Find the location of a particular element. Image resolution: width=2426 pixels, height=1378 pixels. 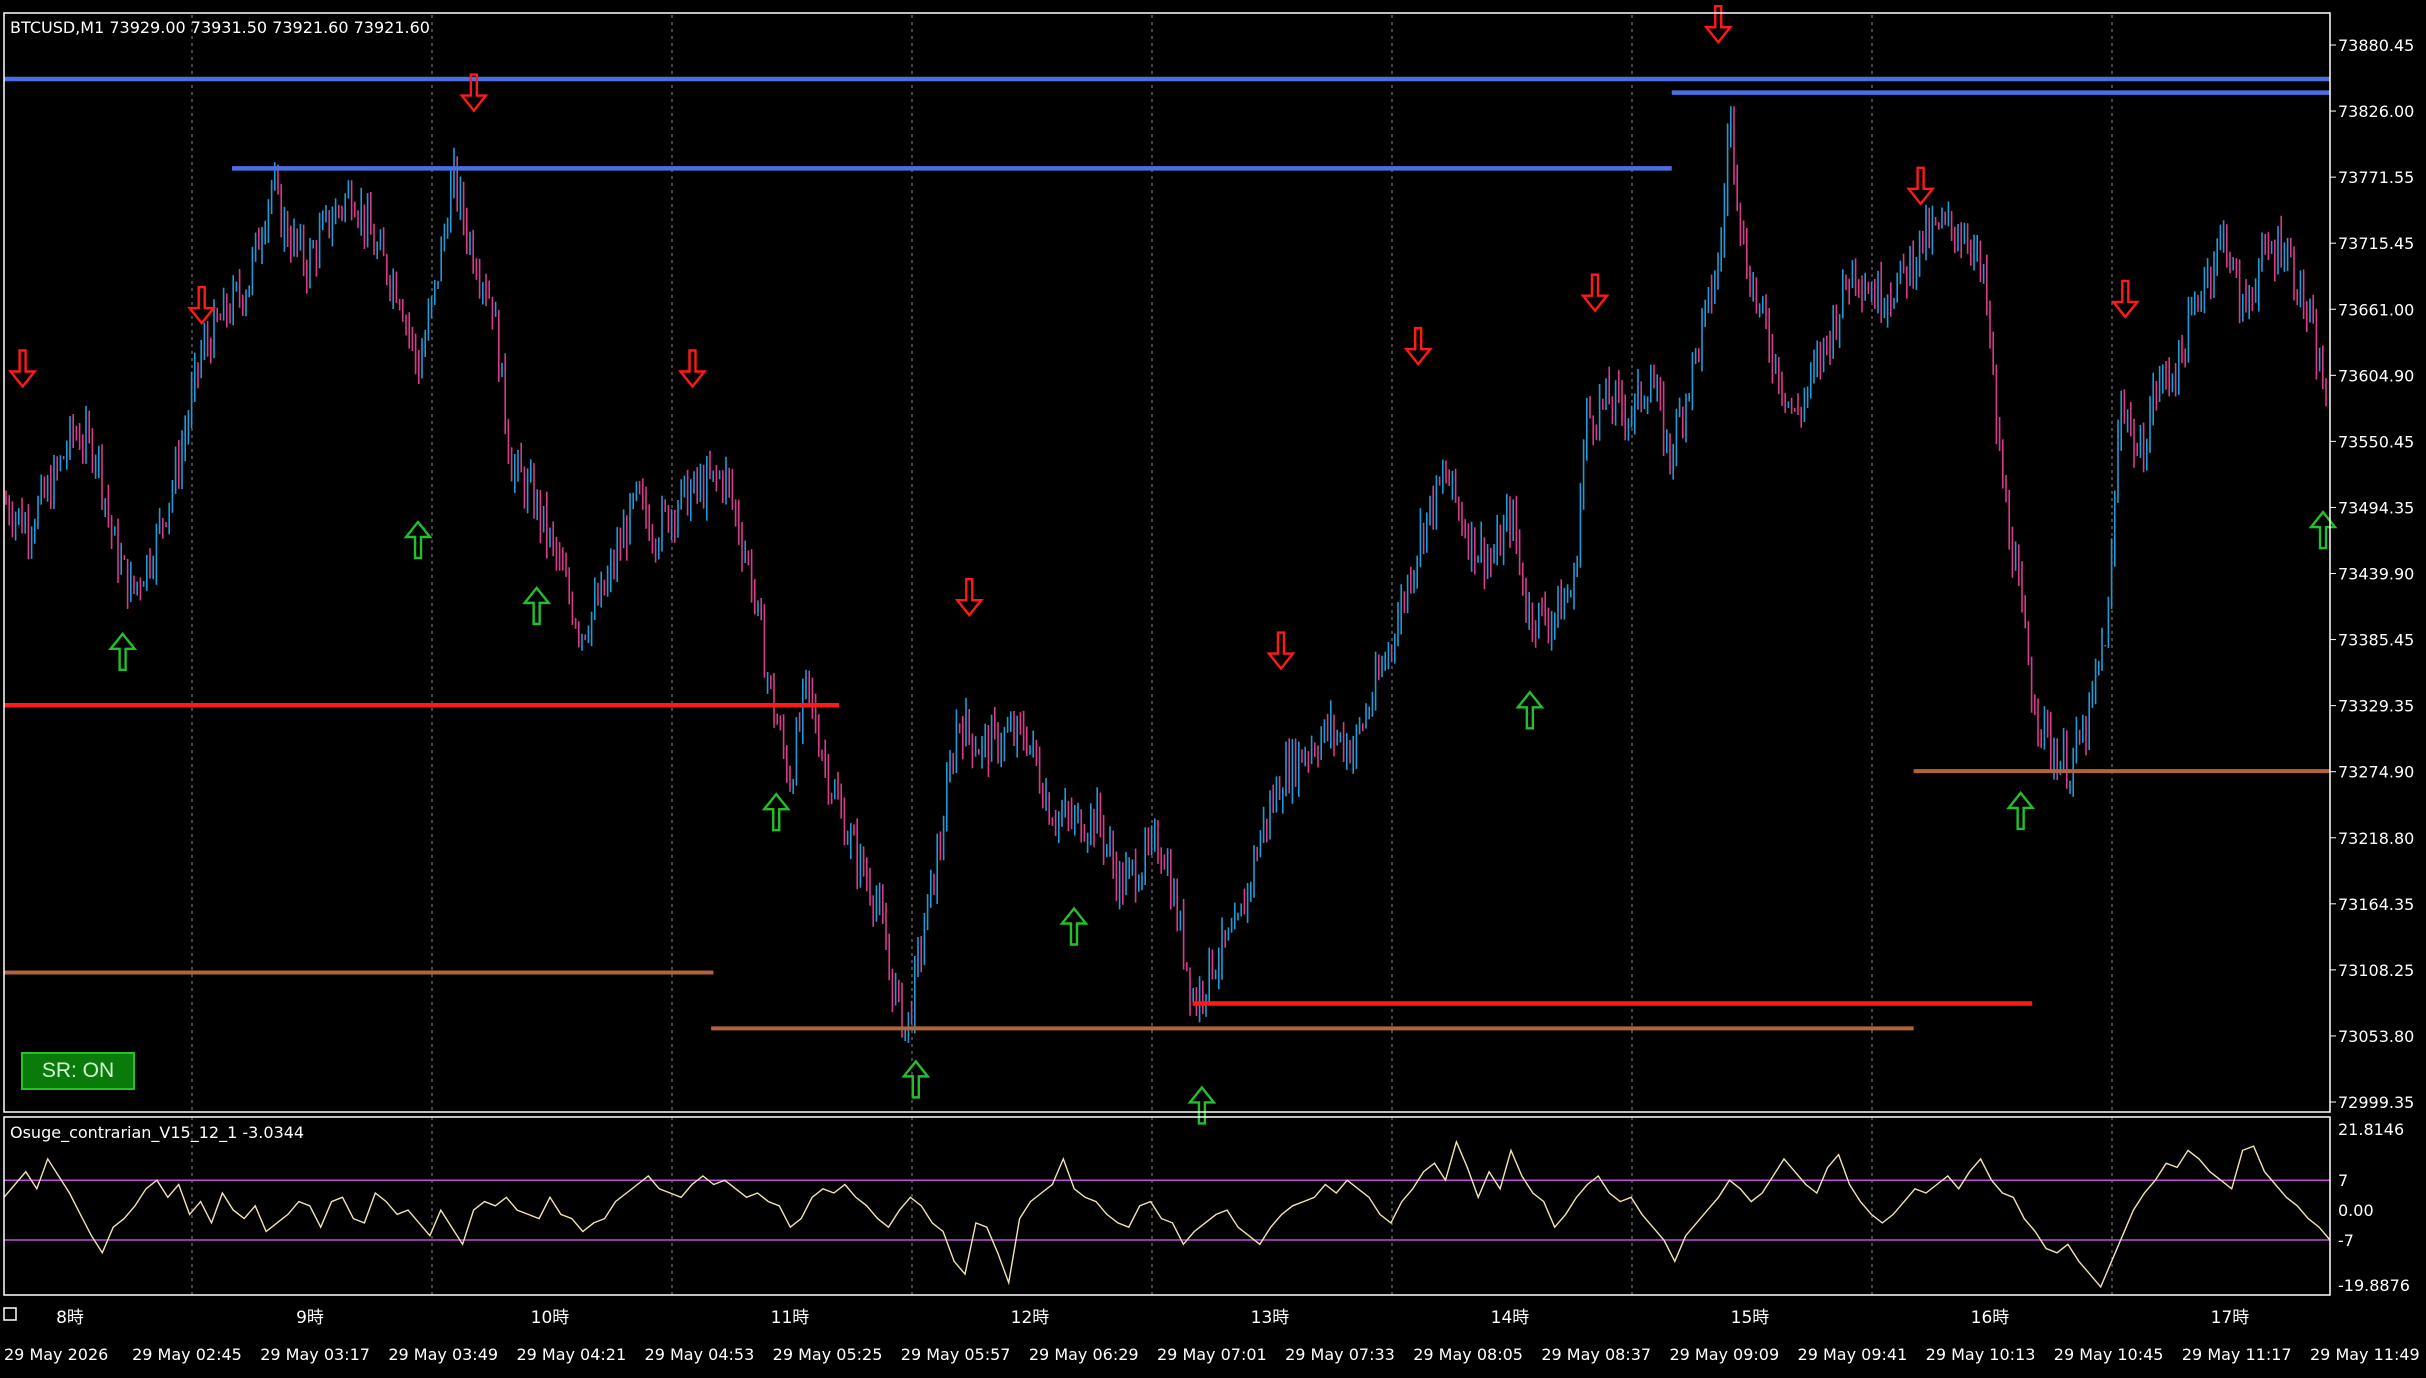

osc-tick-label: -19.8876 is located at coordinates (2374, 1285).